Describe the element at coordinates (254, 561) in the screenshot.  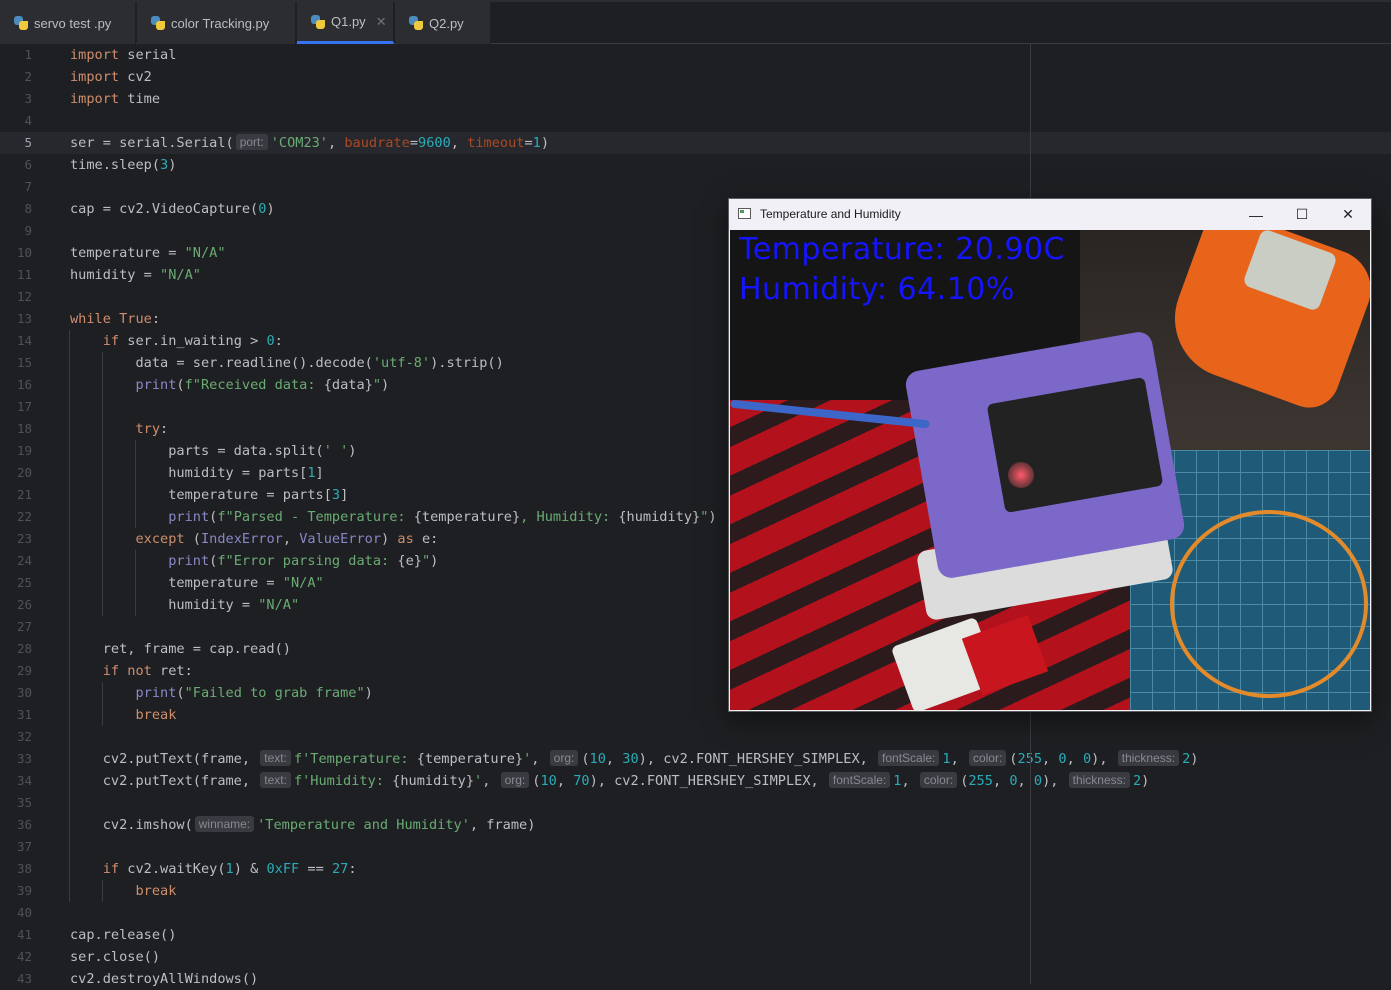
I see `code-text: print(f"Error parsing data: {e}")` at that location.